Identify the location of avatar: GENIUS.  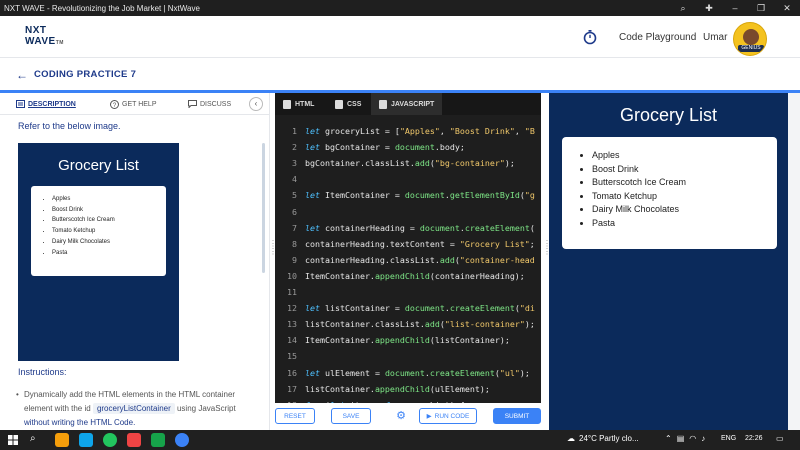
(750, 39).